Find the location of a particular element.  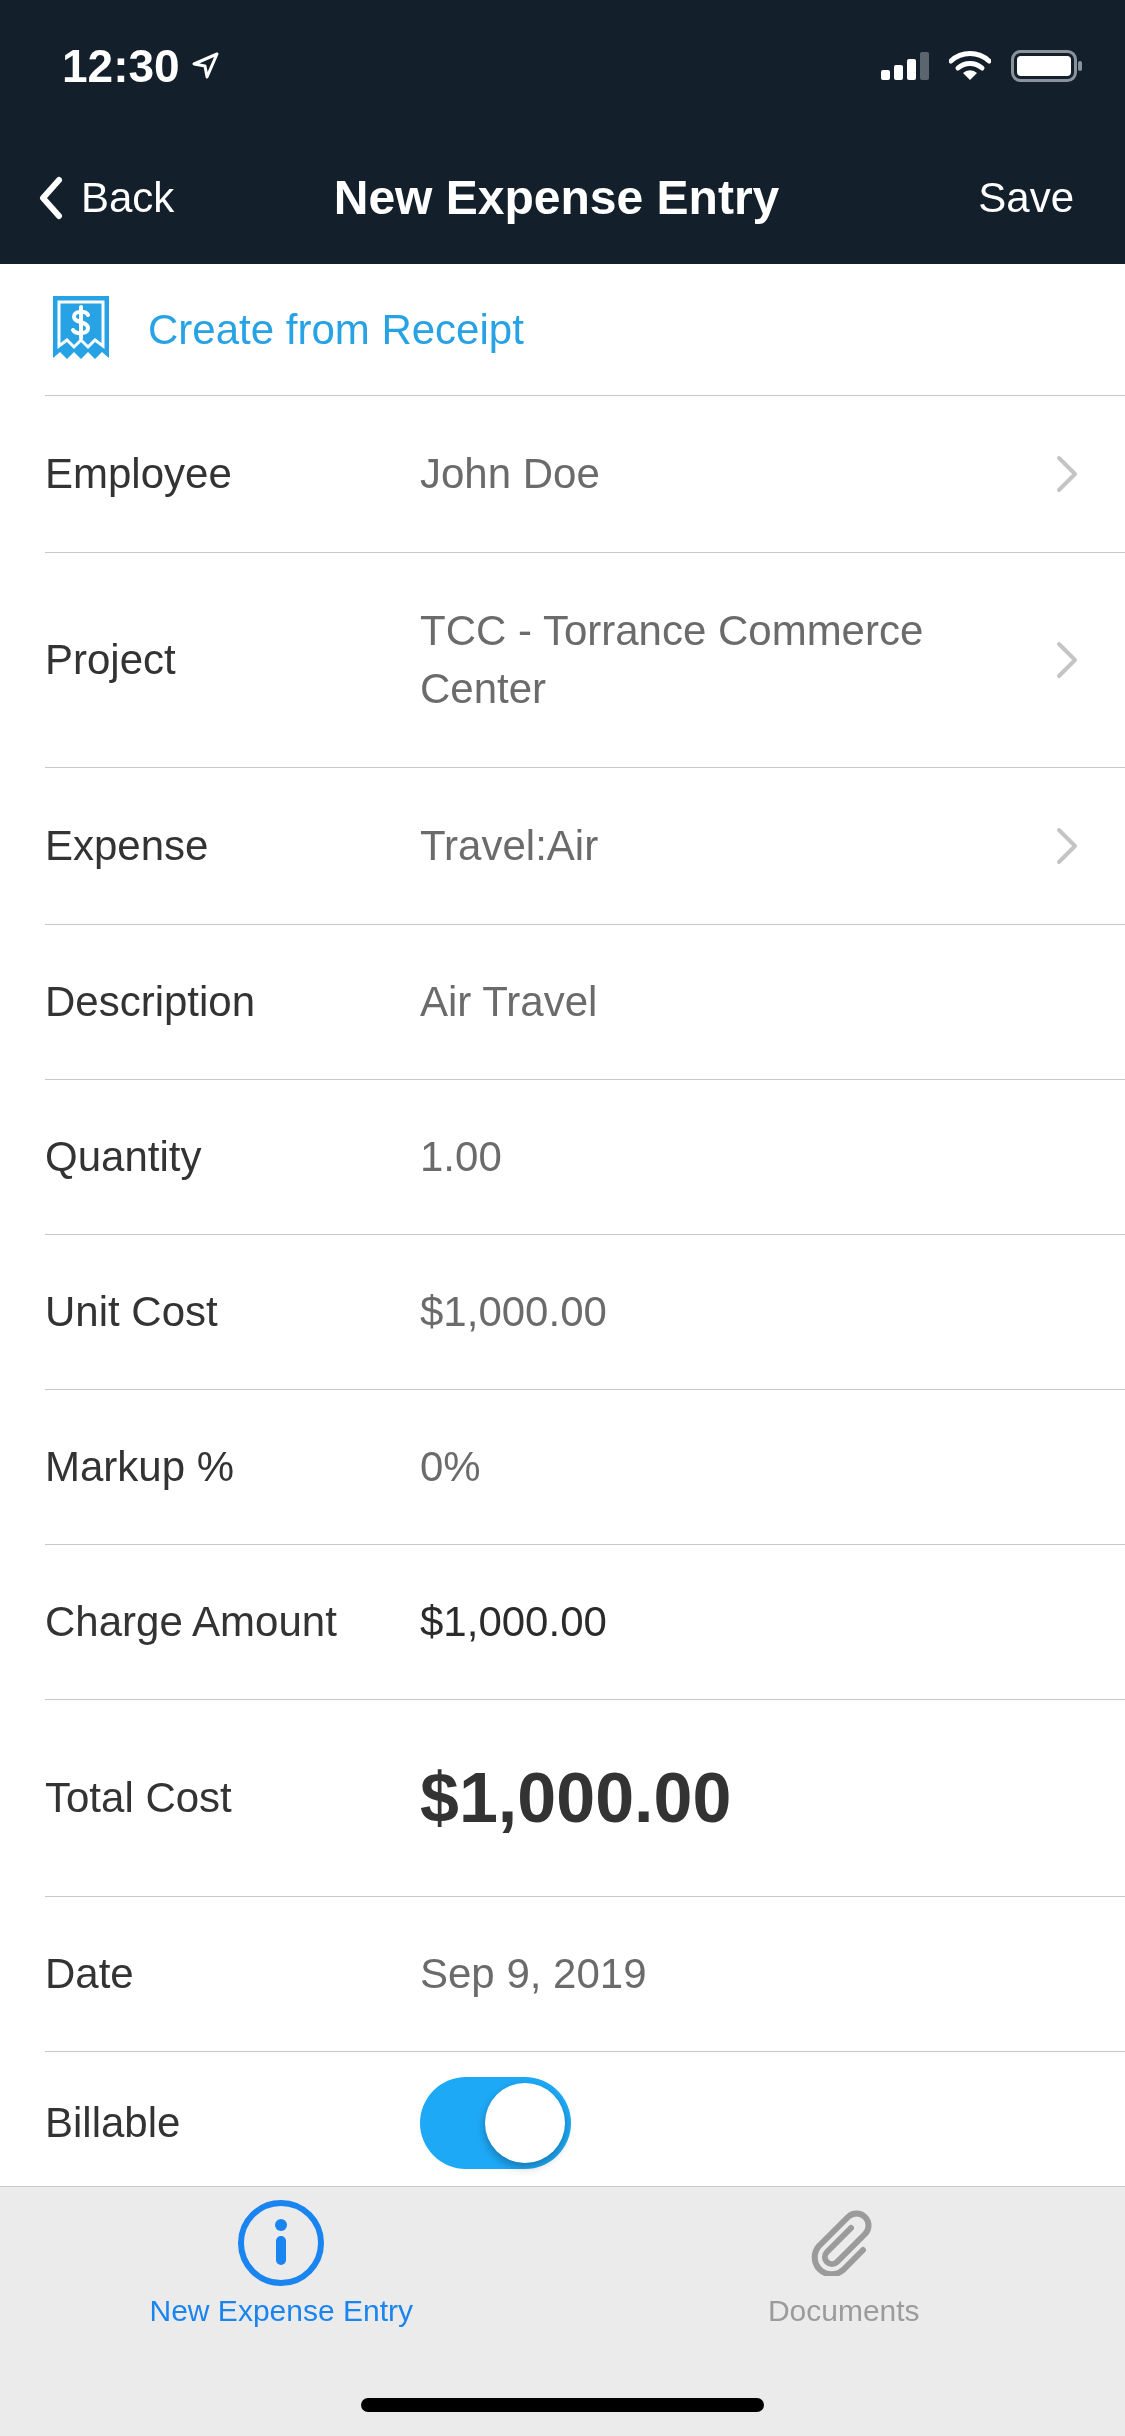

field-label: Description is located at coordinates (151, 1002).